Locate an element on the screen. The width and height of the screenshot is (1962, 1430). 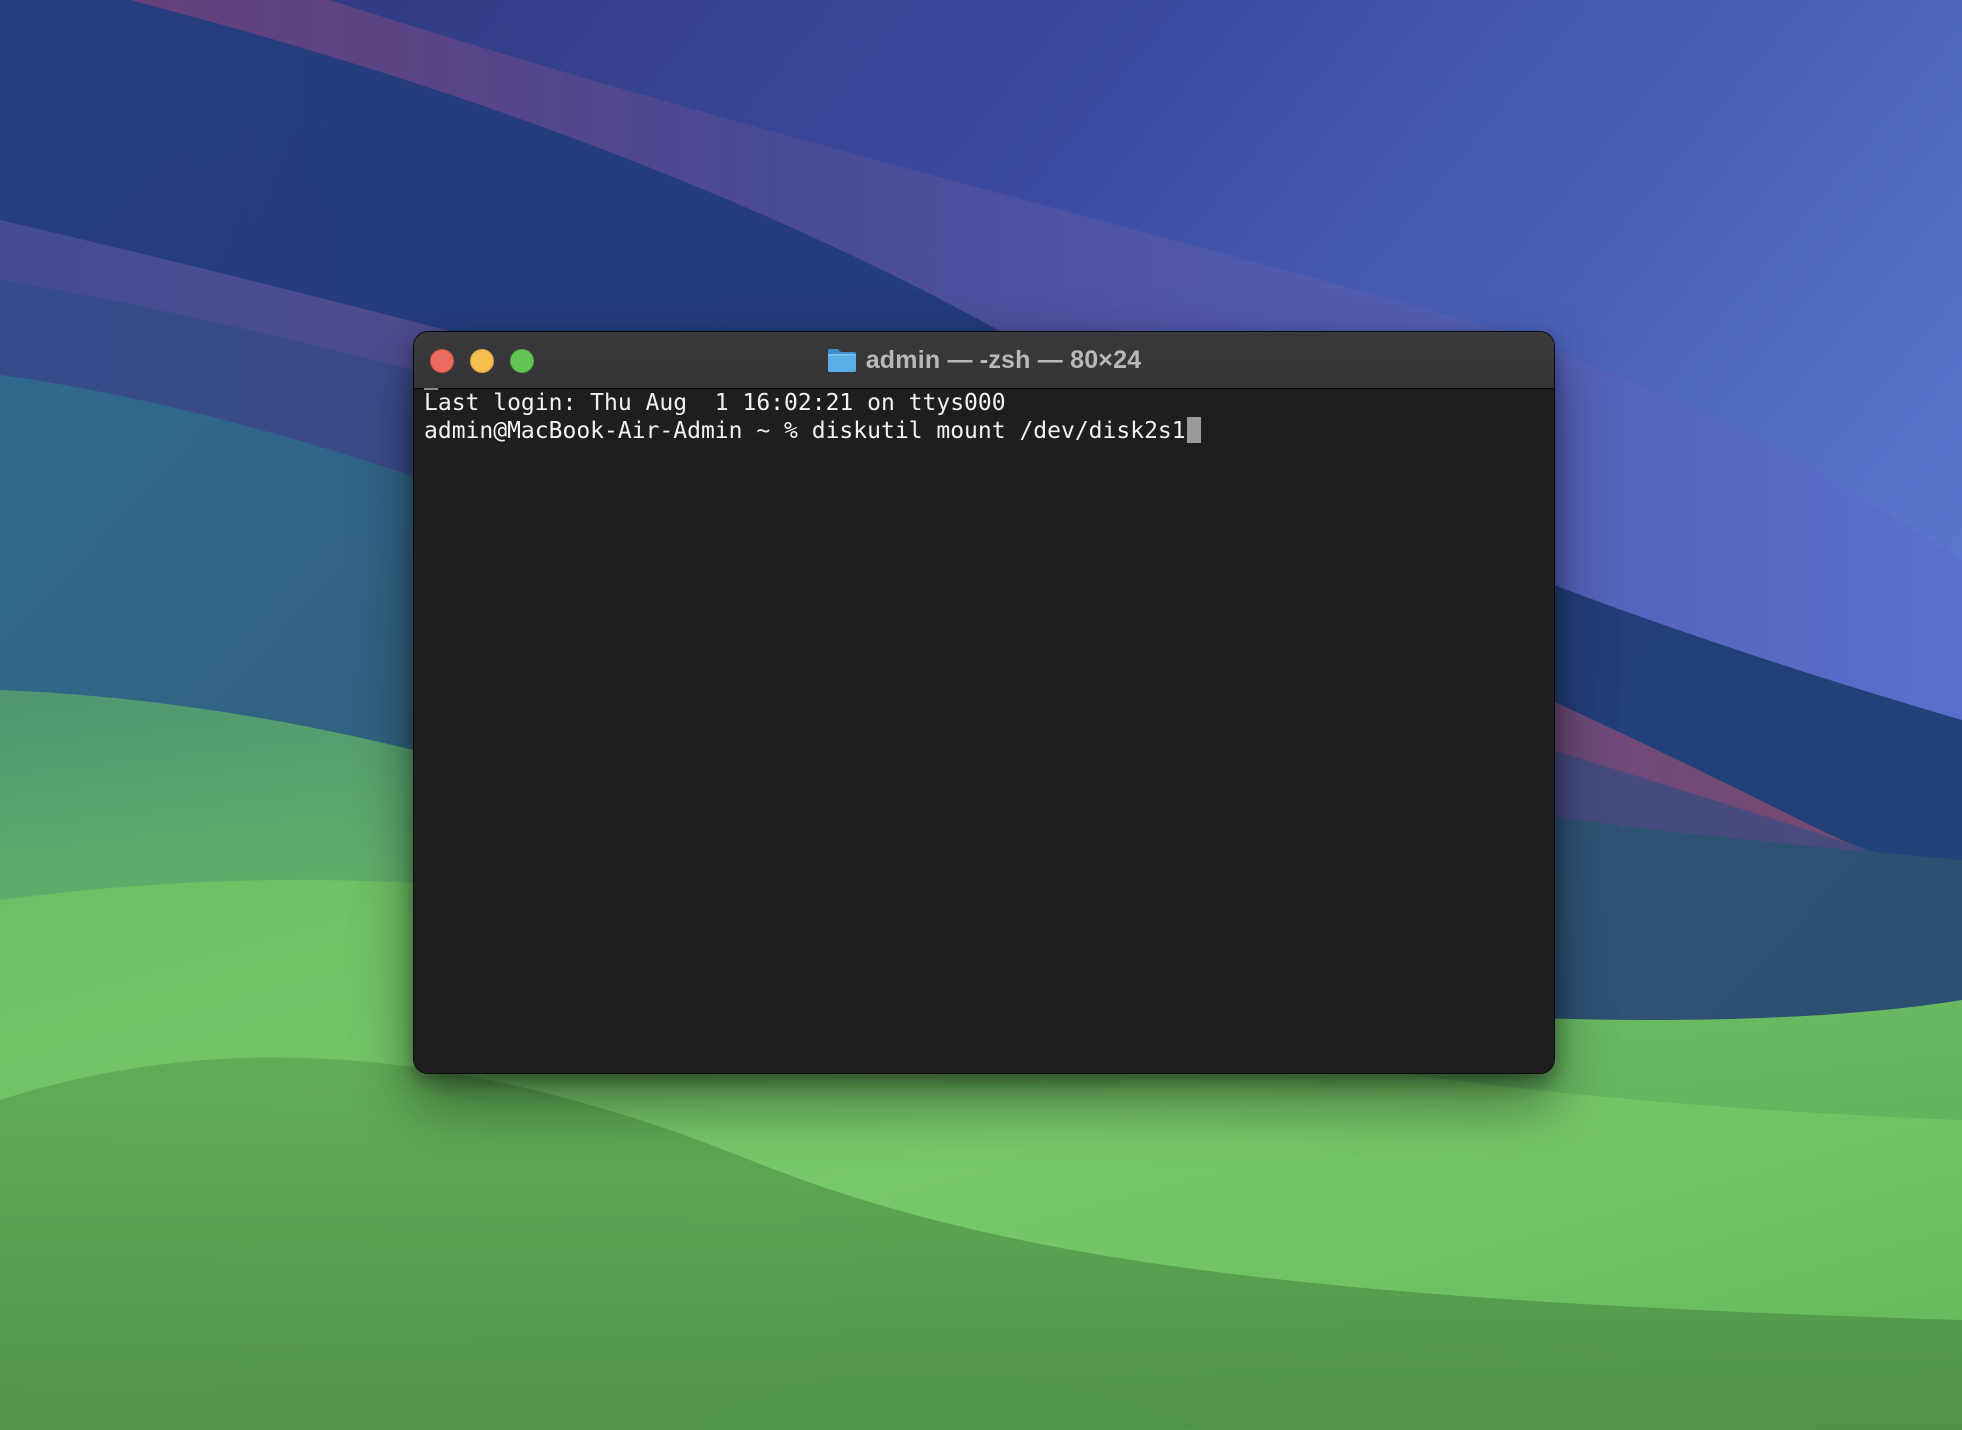
text-cursor is located at coordinates (1193, 430).